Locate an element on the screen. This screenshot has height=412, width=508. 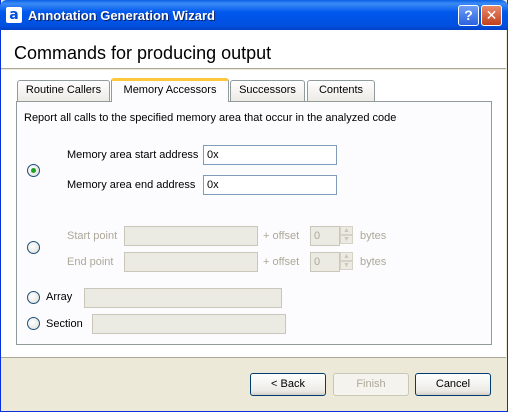
back-button: < Back is located at coordinates (288, 384).